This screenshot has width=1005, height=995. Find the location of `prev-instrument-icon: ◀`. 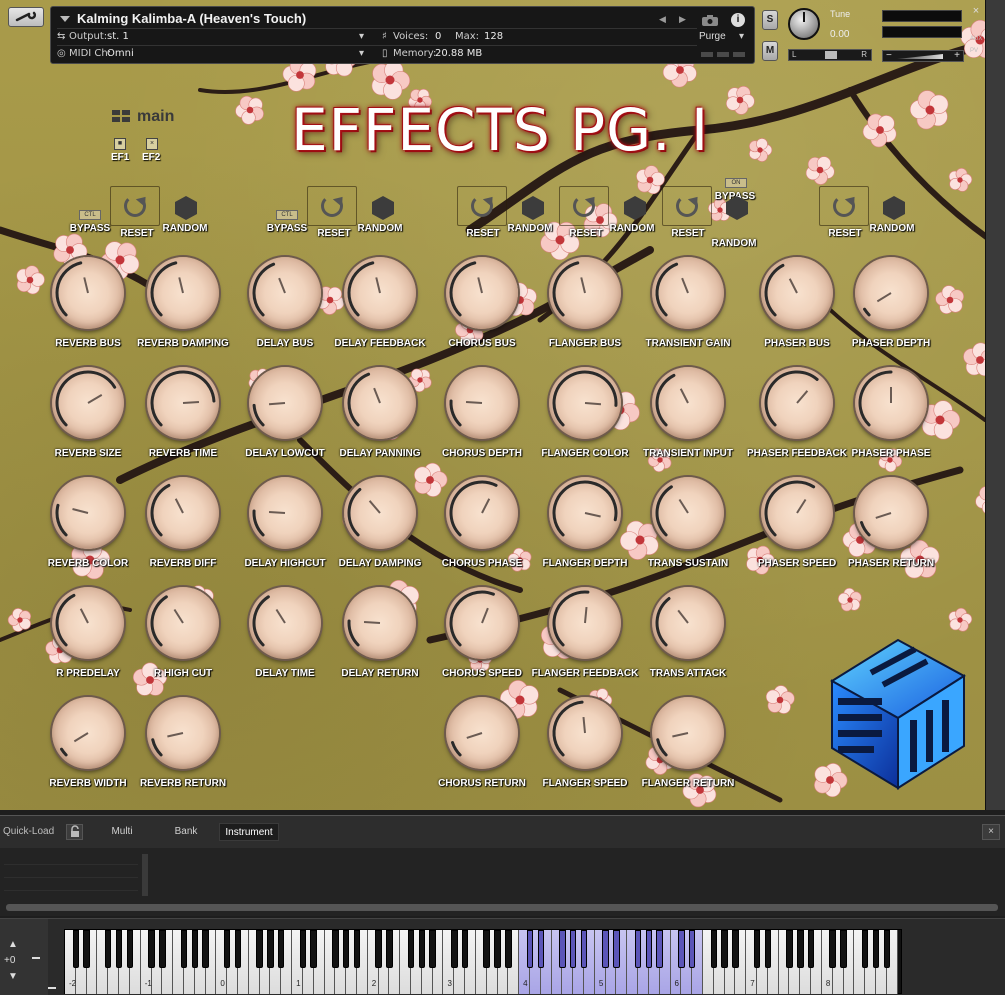

prev-instrument-icon: ◀ is located at coordinates (662, 19).